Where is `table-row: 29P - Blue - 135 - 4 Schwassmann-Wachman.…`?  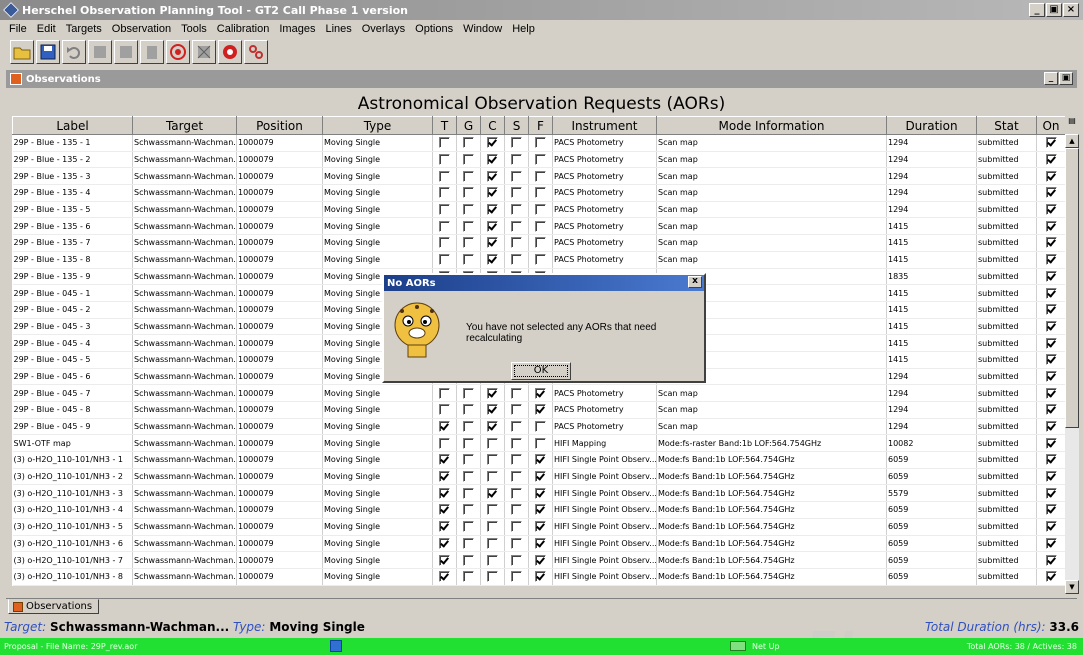
table-row: 29P - Blue - 135 - 4 Schwassmann-Wachman.… is located at coordinates (539, 193).